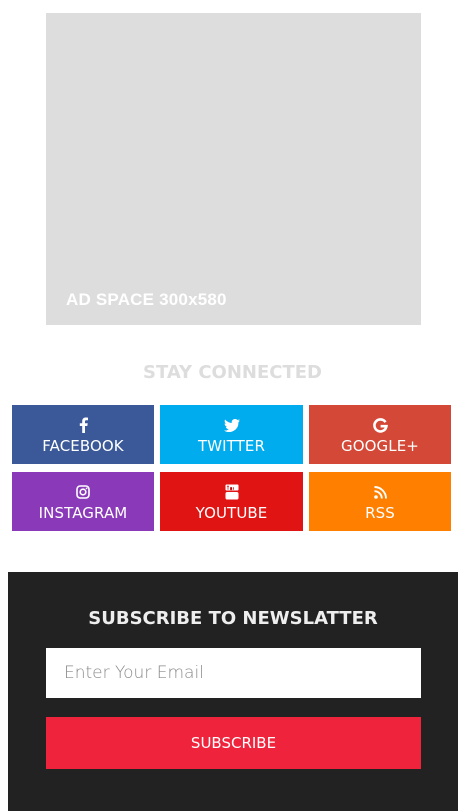 Image resolution: width=459 pixels, height=811 pixels. I want to click on email-input, so click(233, 673).